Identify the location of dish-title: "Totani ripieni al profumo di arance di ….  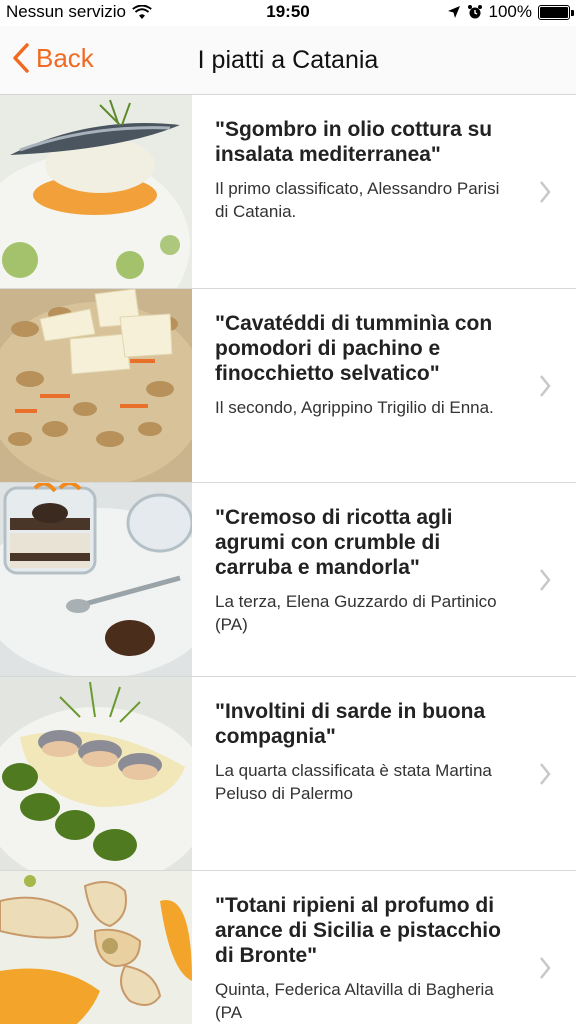
(358, 930).